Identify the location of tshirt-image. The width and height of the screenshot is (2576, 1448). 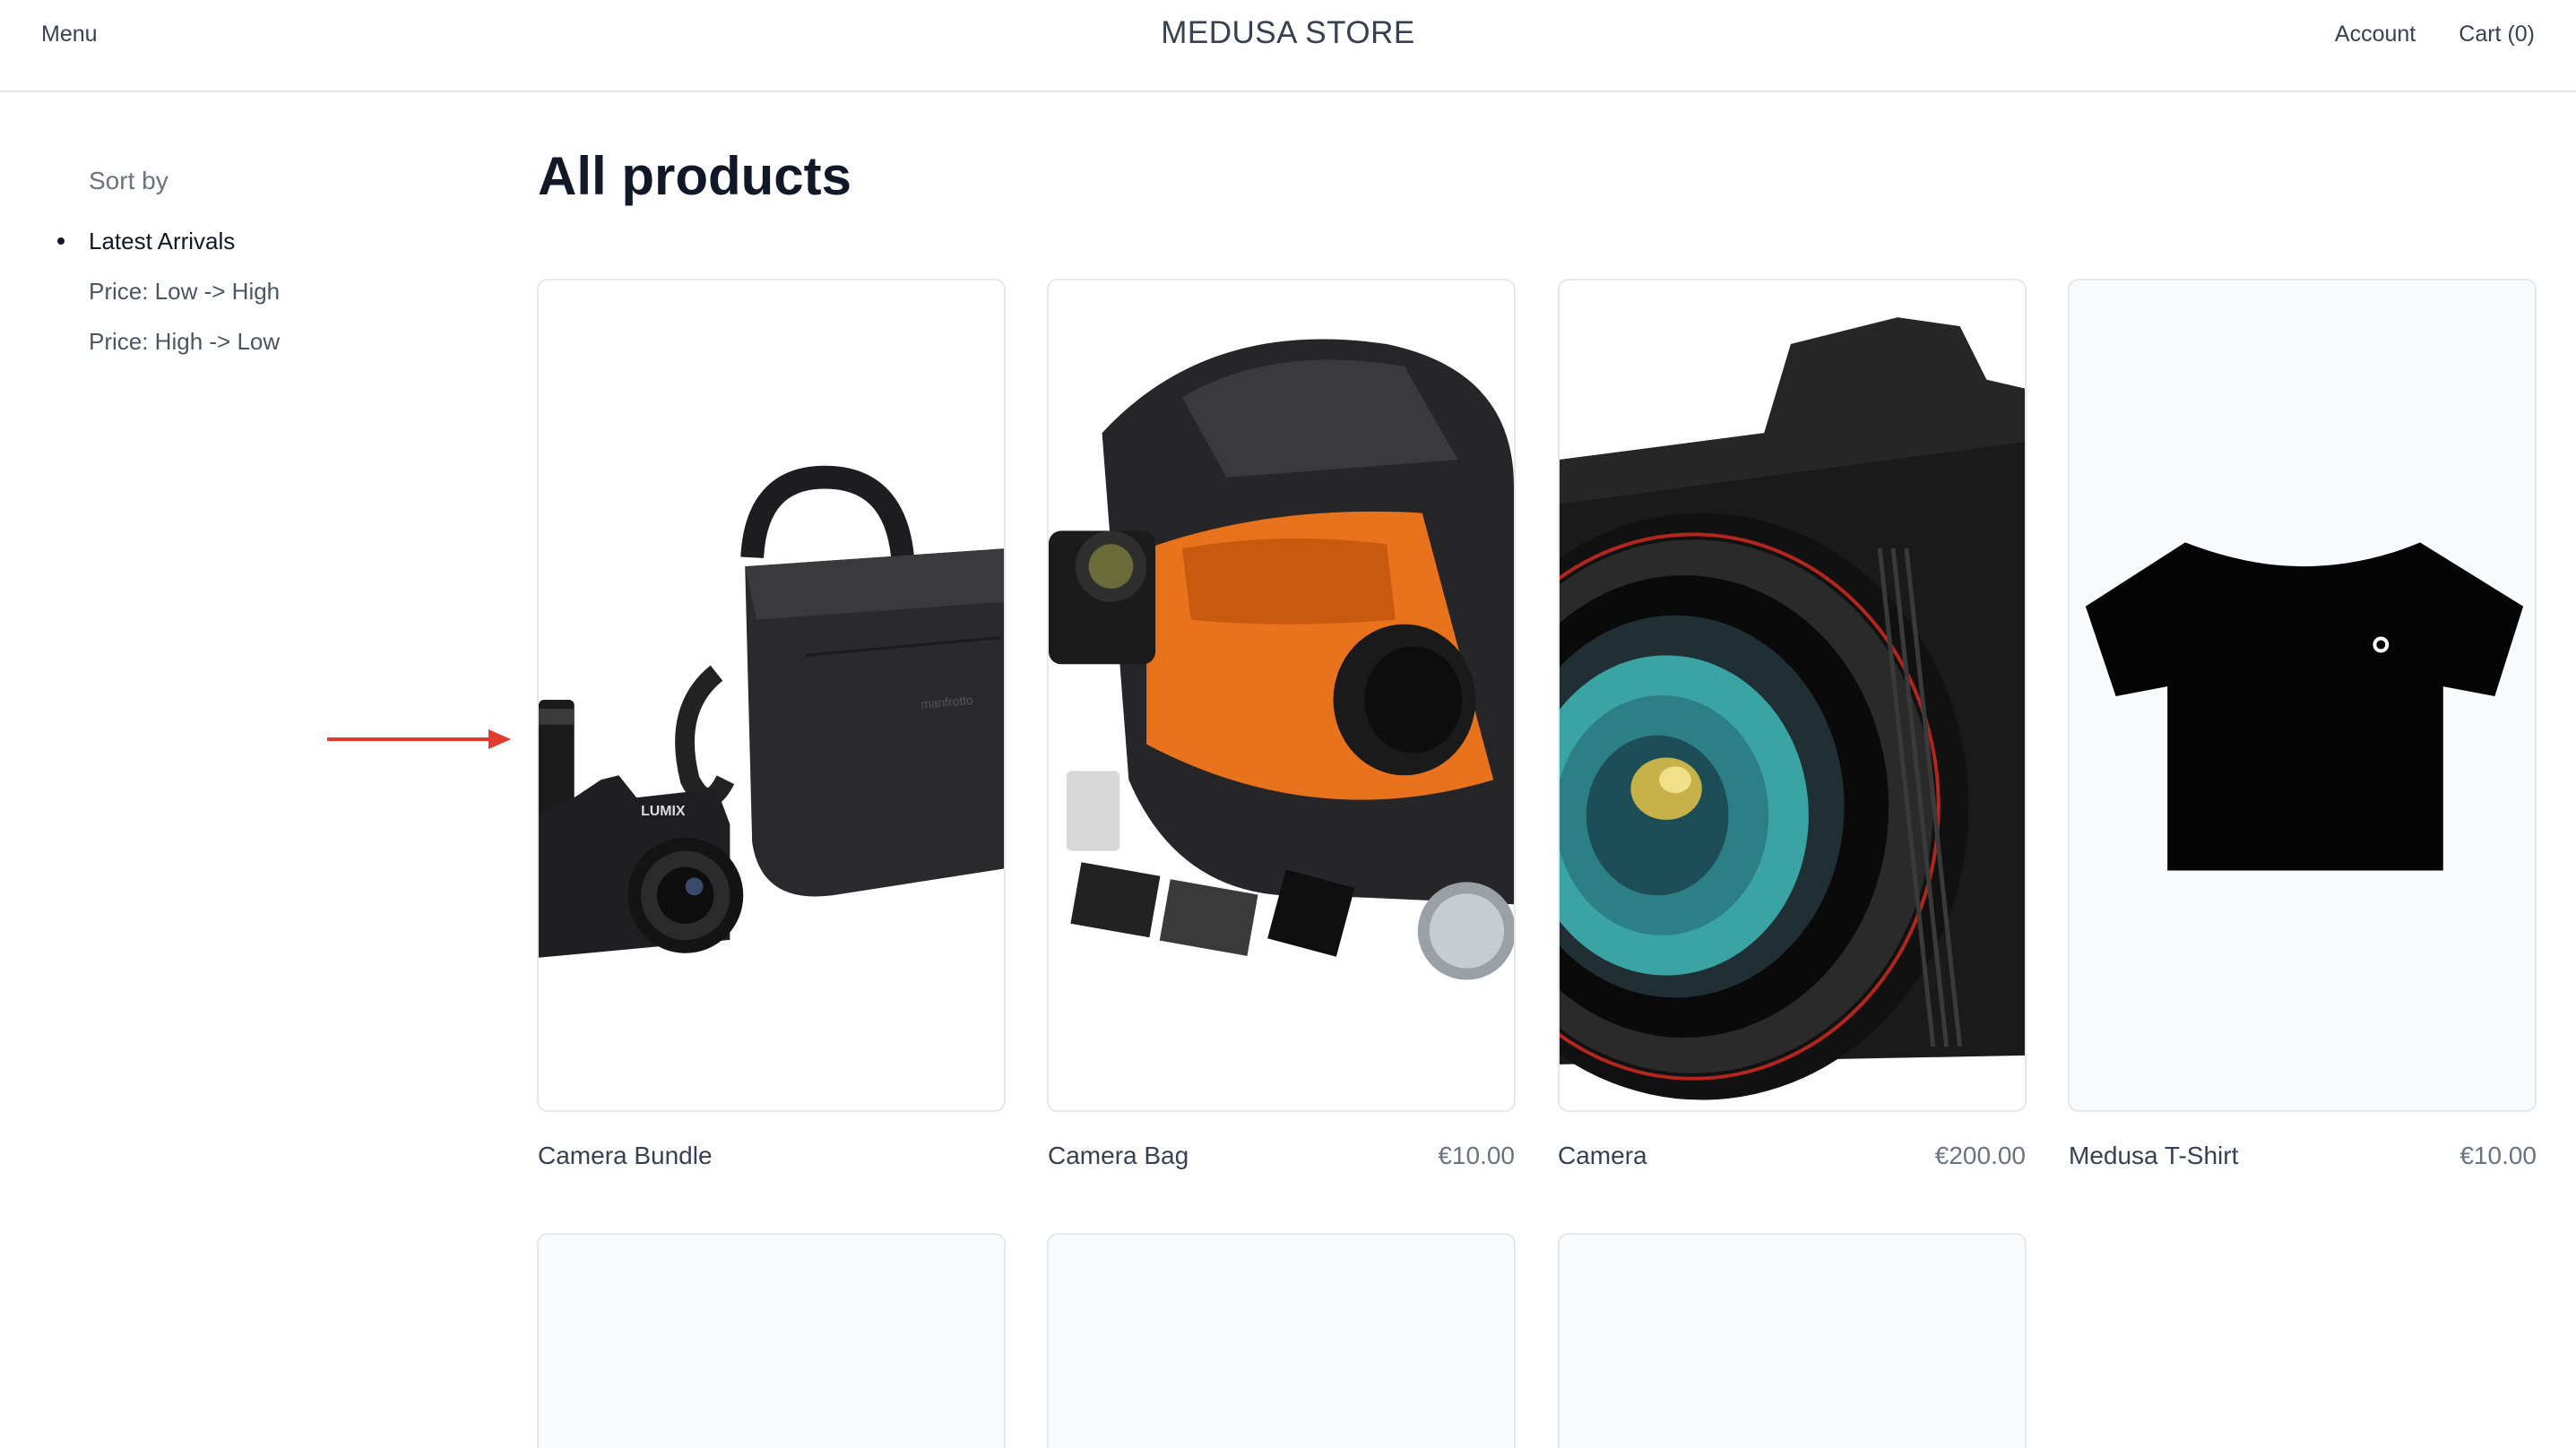
(2302, 695).